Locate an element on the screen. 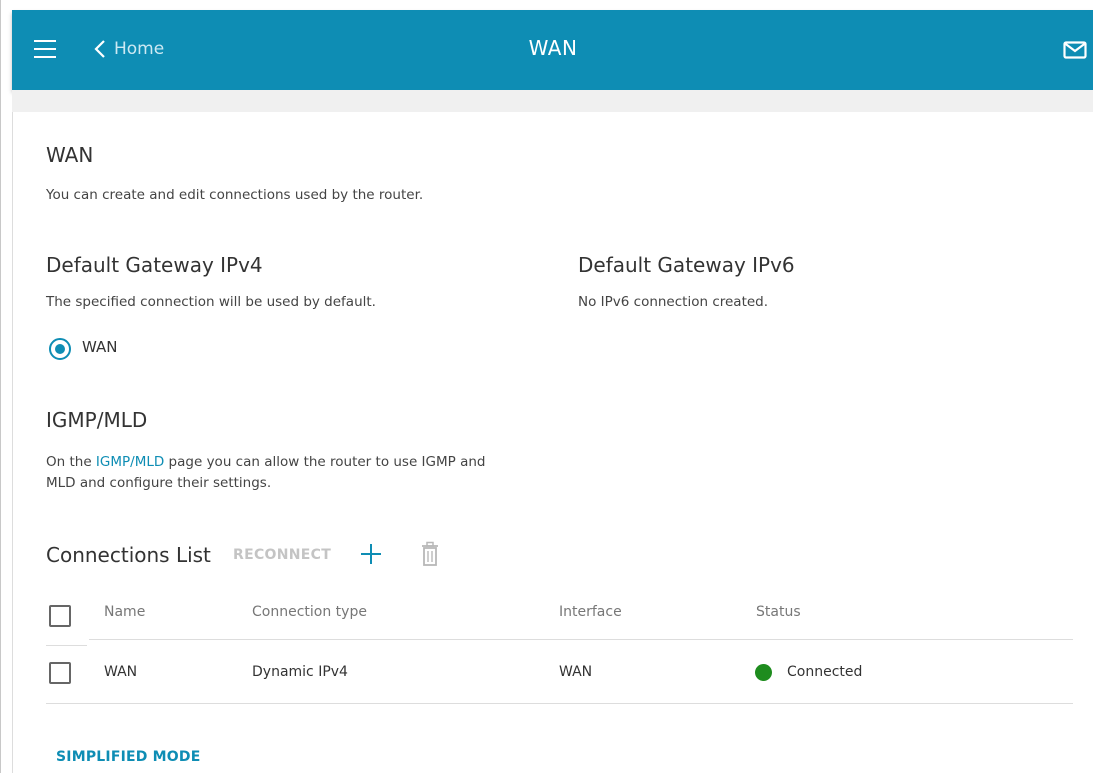 The image size is (1093, 773). igmp-text-before: On the is located at coordinates (71, 462).